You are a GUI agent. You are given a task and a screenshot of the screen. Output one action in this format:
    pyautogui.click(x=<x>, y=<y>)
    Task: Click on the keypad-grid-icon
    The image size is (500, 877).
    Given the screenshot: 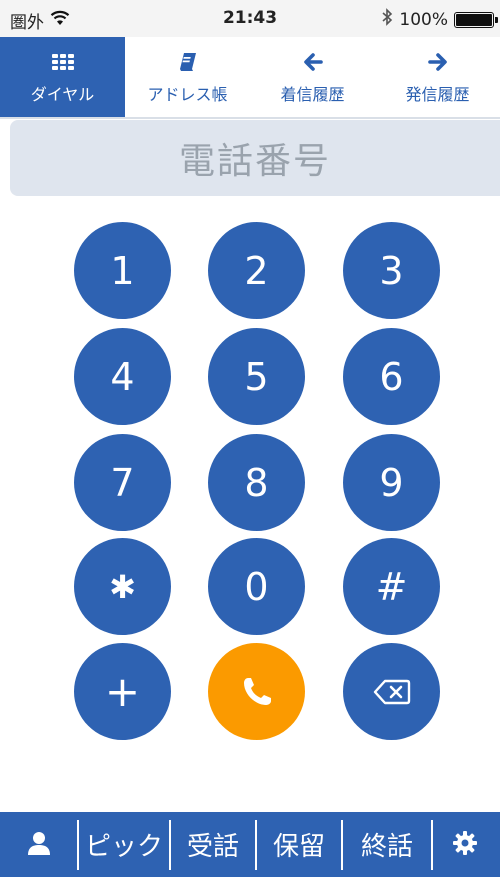 What is the action you would take?
    pyautogui.click(x=62, y=62)
    